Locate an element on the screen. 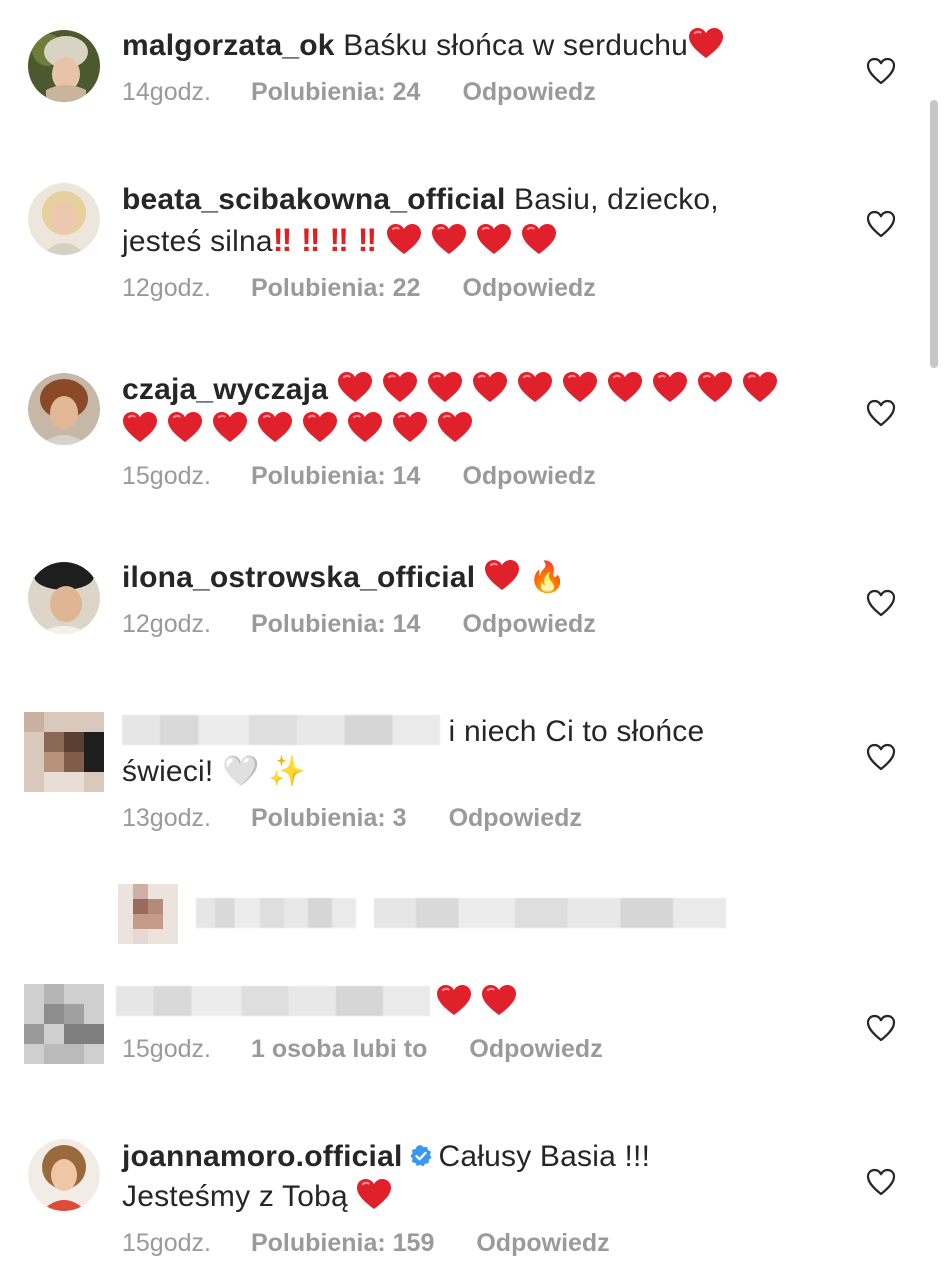  comment-likes: Polubienia: 22 is located at coordinates (335, 288).